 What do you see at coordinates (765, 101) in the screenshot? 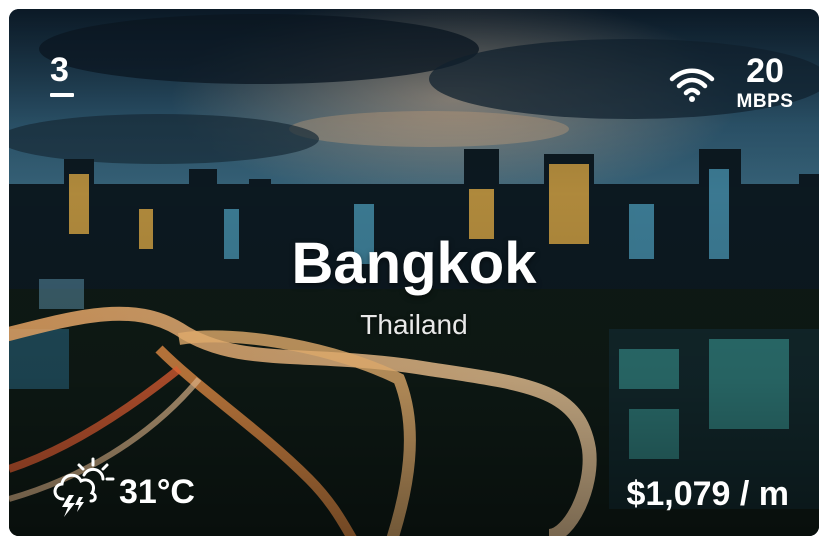
I see `internet-speed-unit: MBPS` at bounding box center [765, 101].